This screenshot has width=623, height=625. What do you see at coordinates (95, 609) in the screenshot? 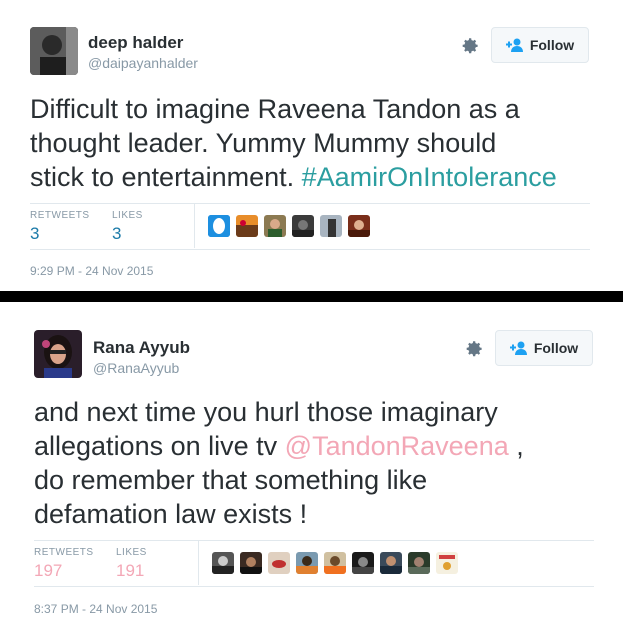
I see `timestamp: 8:37 PM - 24 Nov 2015` at bounding box center [95, 609].